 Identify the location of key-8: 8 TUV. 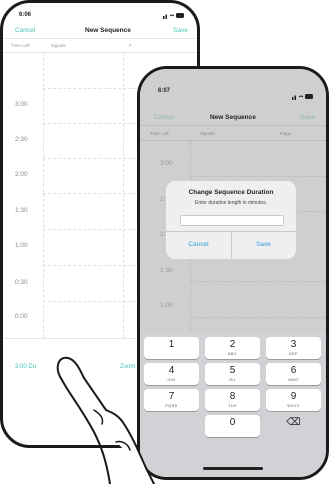
(232, 400).